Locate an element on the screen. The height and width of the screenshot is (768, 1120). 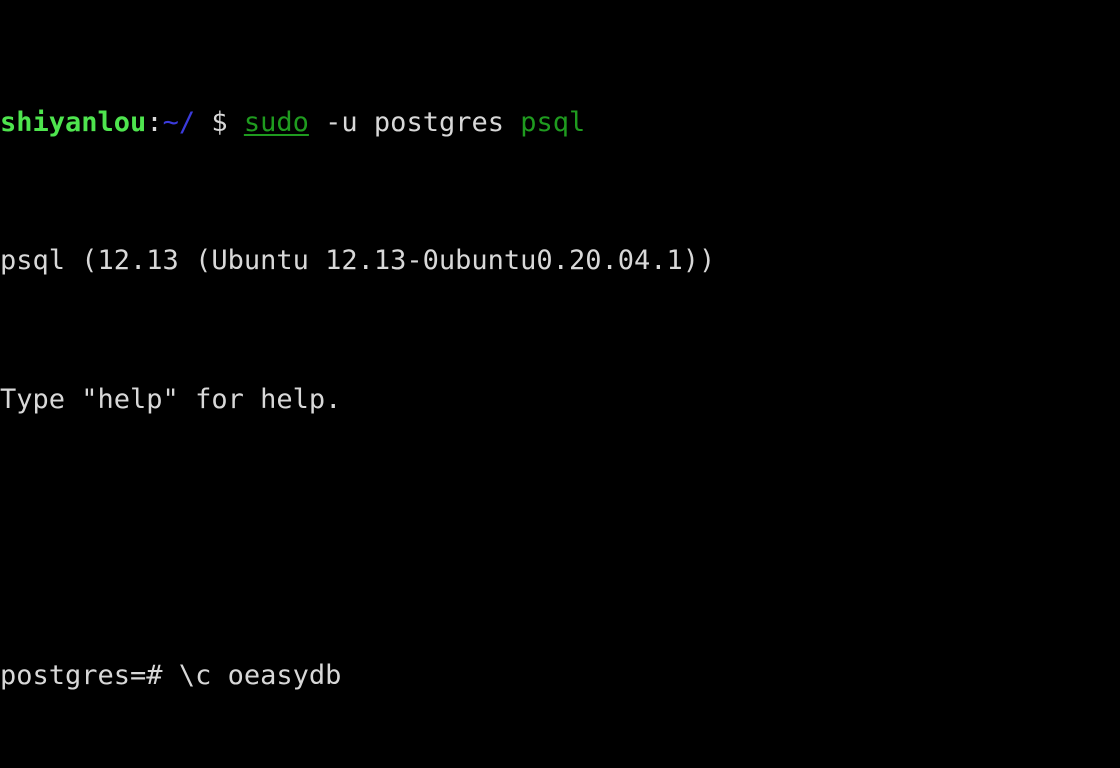
command-psql: psql is located at coordinates (553, 122).